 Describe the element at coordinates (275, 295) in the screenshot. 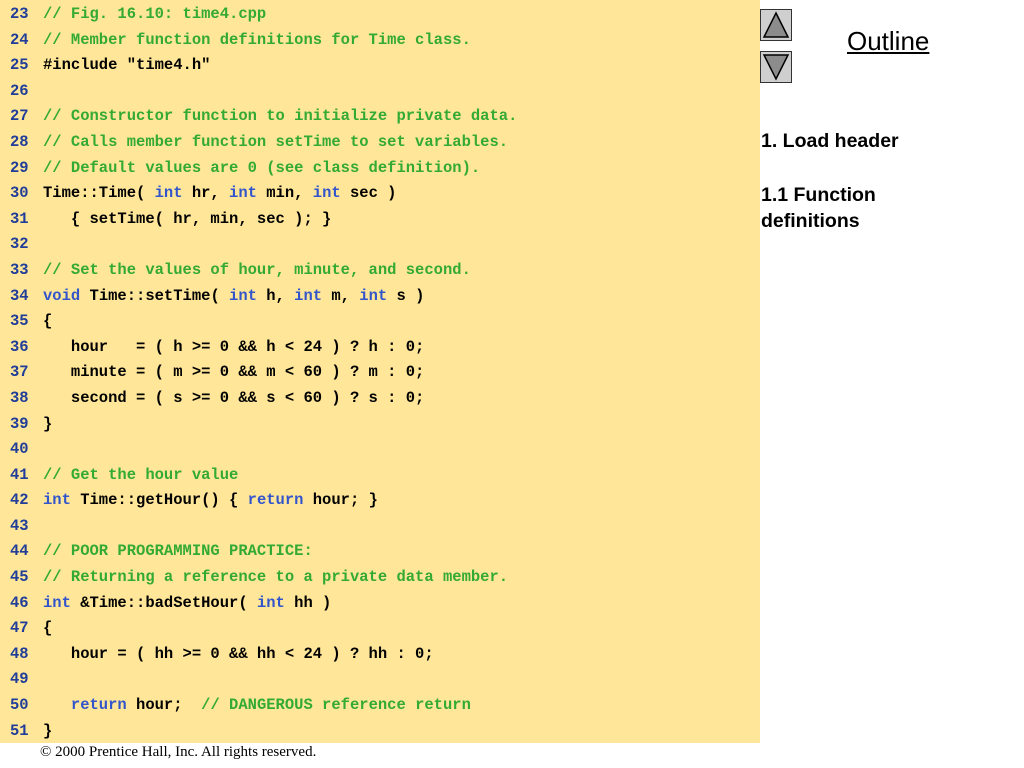

I see `code-text: h,` at that location.